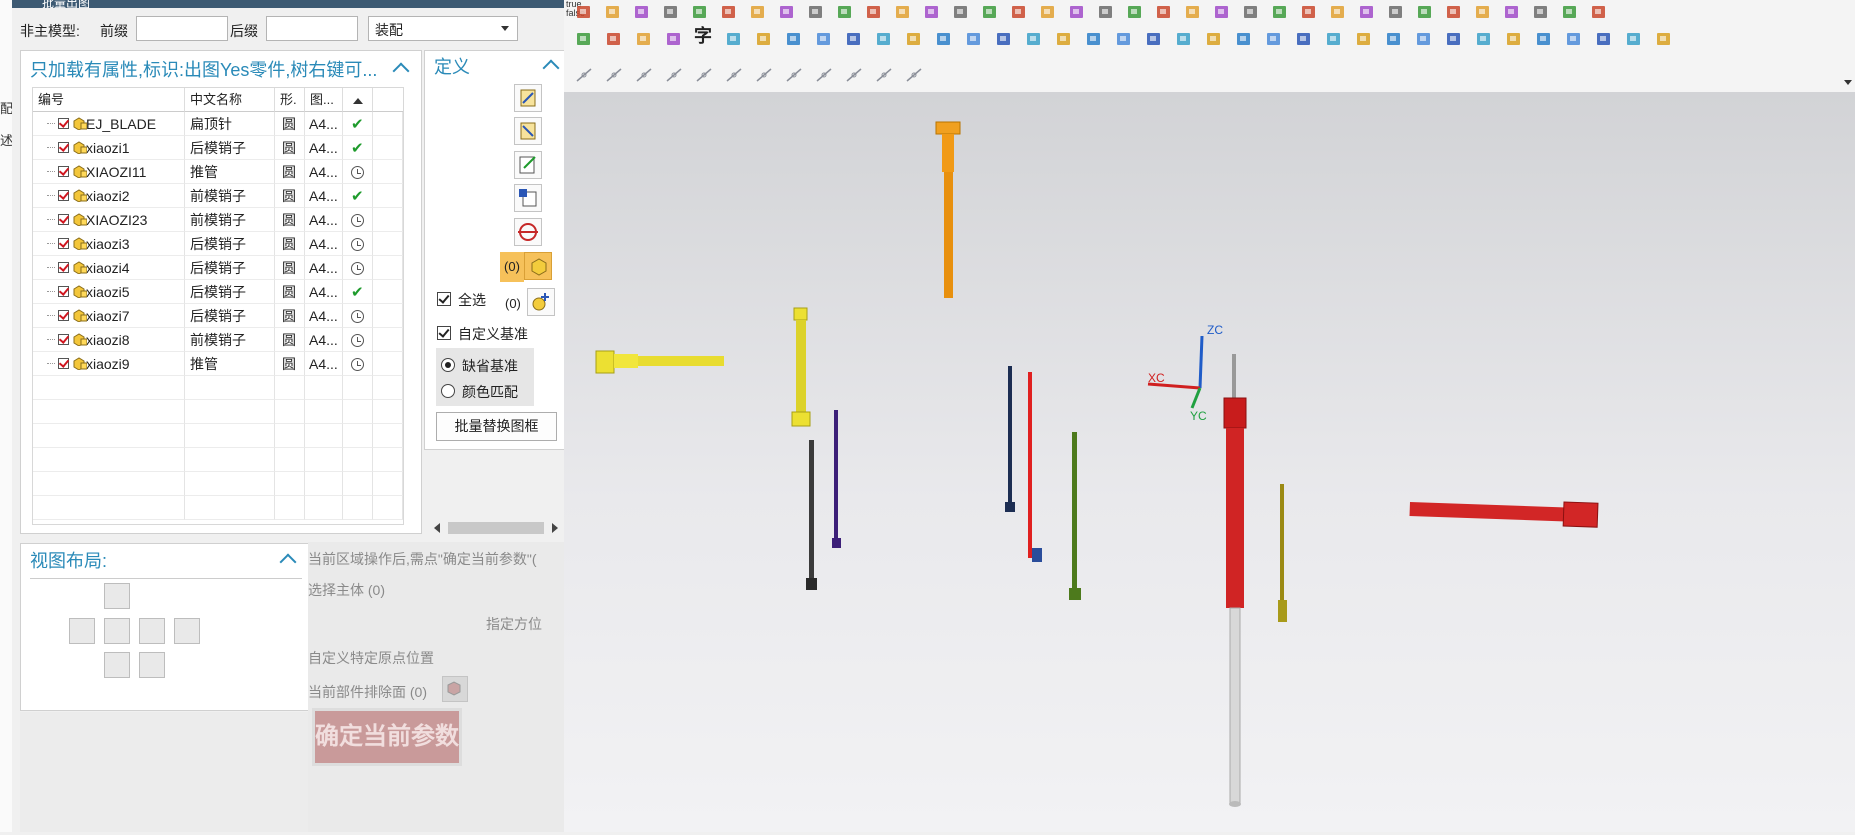  Describe the element at coordinates (288, 4) in the screenshot. I see `dialog-title-bar: 批量出图` at that location.